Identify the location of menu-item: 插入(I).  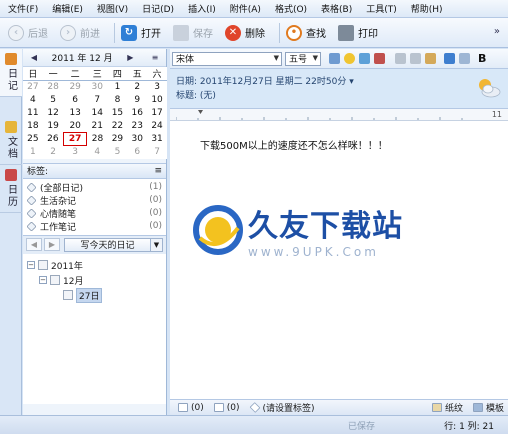
(202, 8).